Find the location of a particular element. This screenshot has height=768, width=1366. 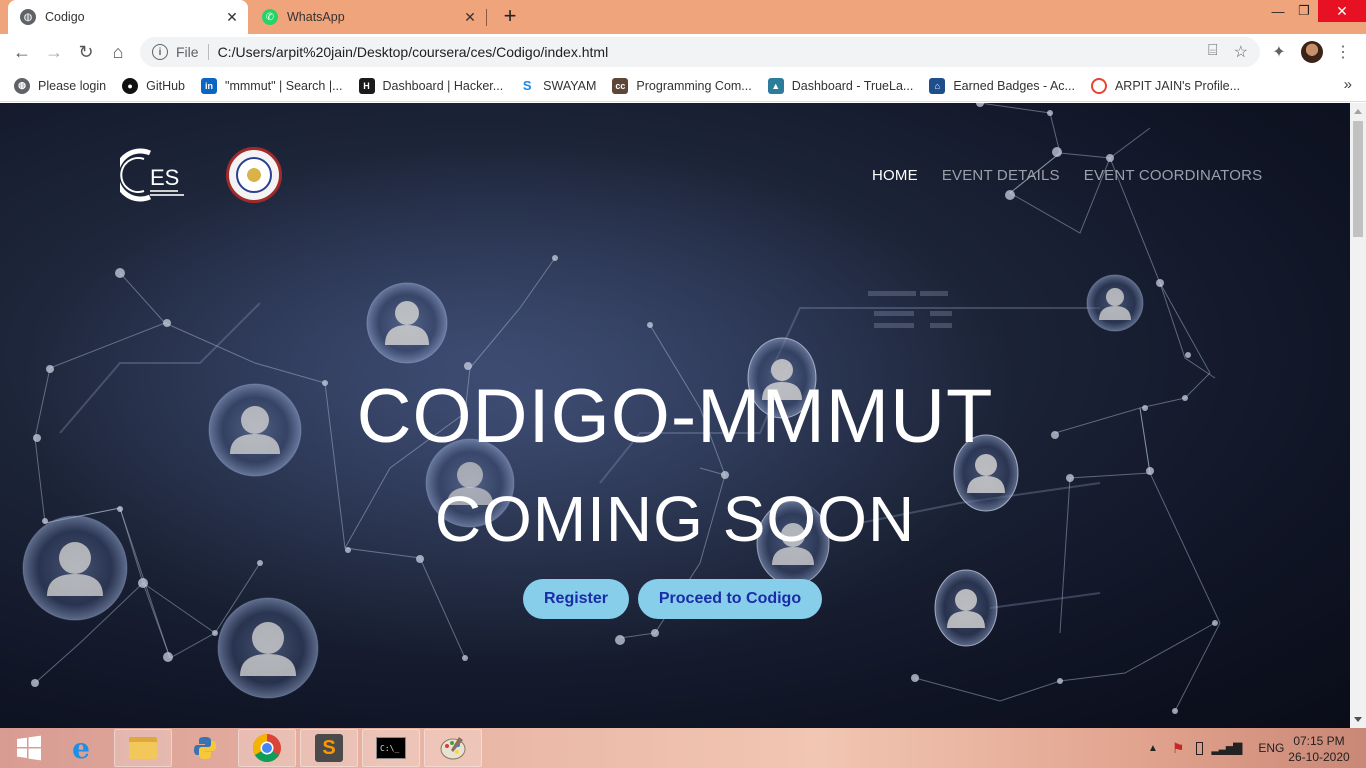

scrollbar-thumb is located at coordinates (1358, 179).